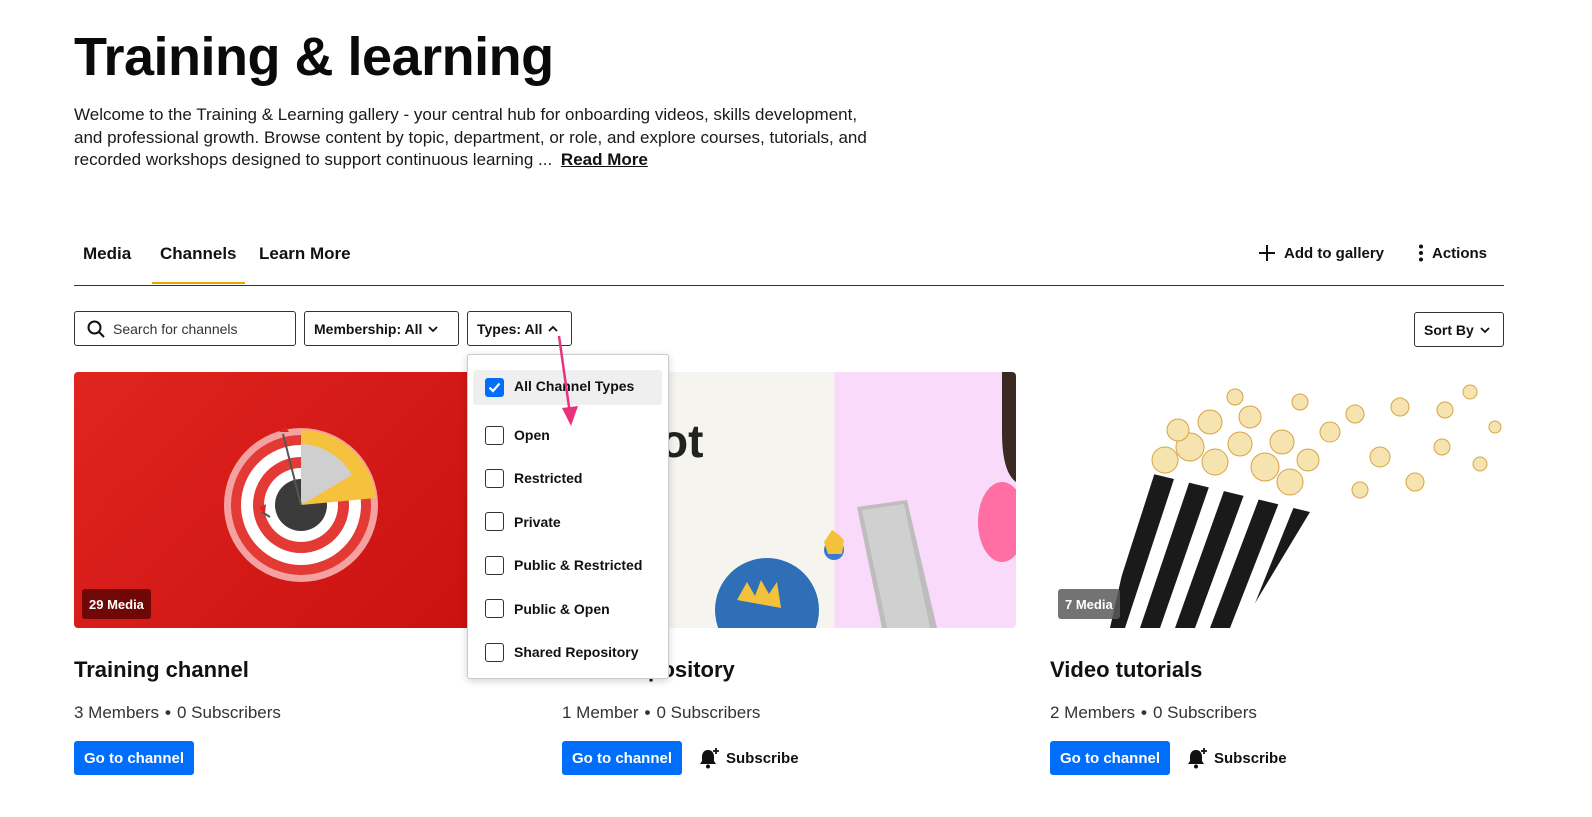 This screenshot has width=1592, height=817. What do you see at coordinates (1334, 253) in the screenshot?
I see `add-to-gallery-label: Add to gallery` at bounding box center [1334, 253].